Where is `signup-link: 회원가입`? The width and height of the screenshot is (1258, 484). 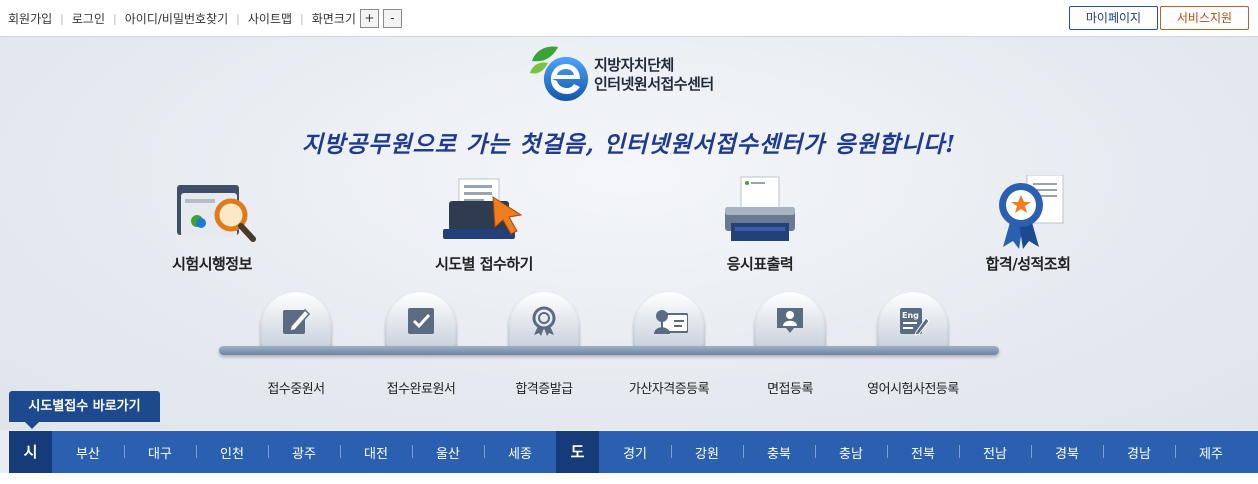
signup-link: 회원가입 is located at coordinates (30, 18).